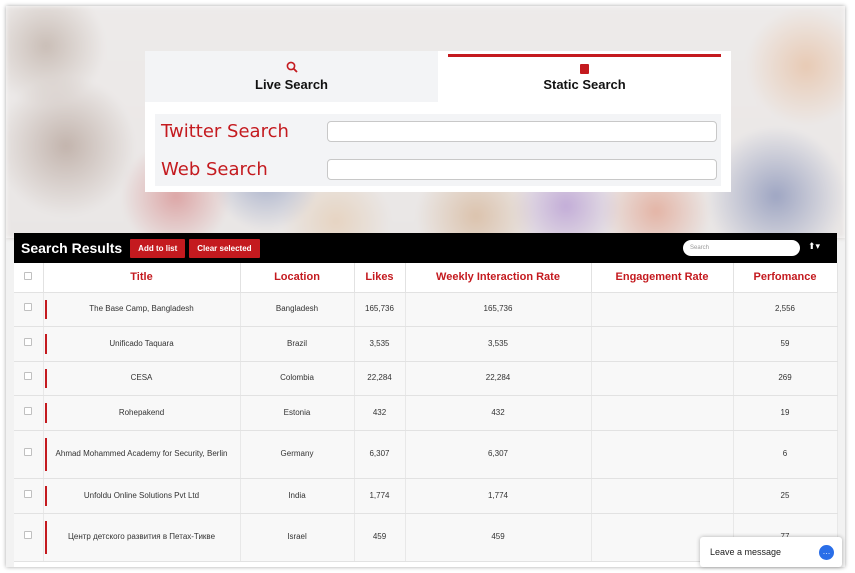  I want to click on search-icon, so click(292, 68).